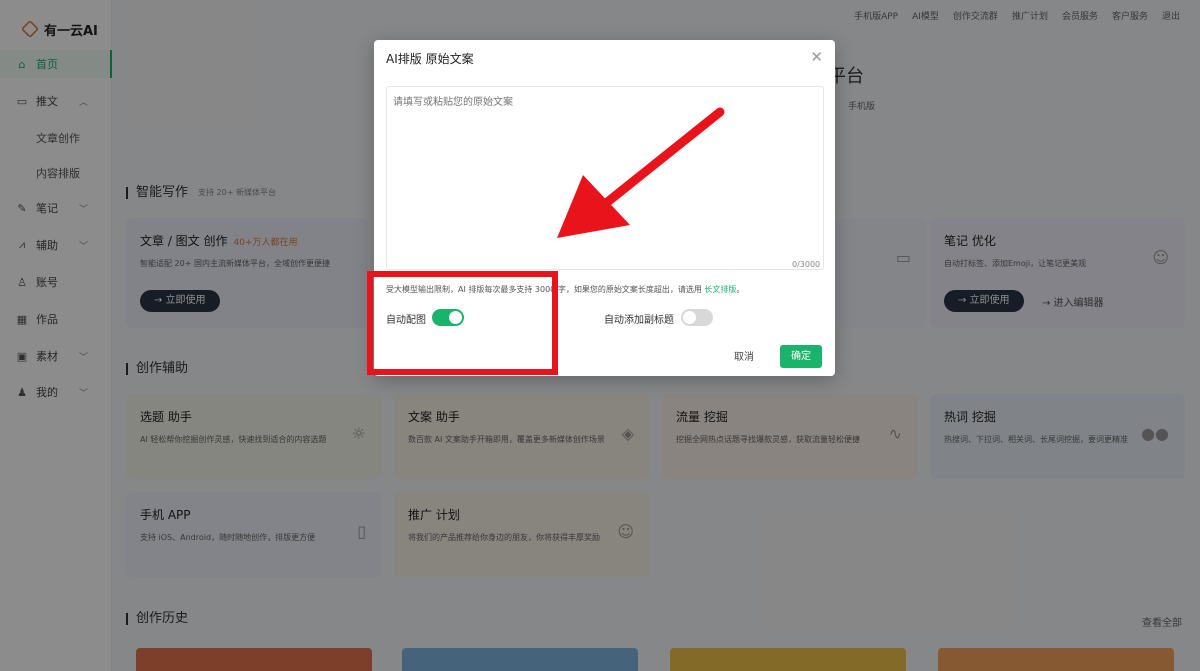  I want to click on notice-end: 。, so click(740, 289).